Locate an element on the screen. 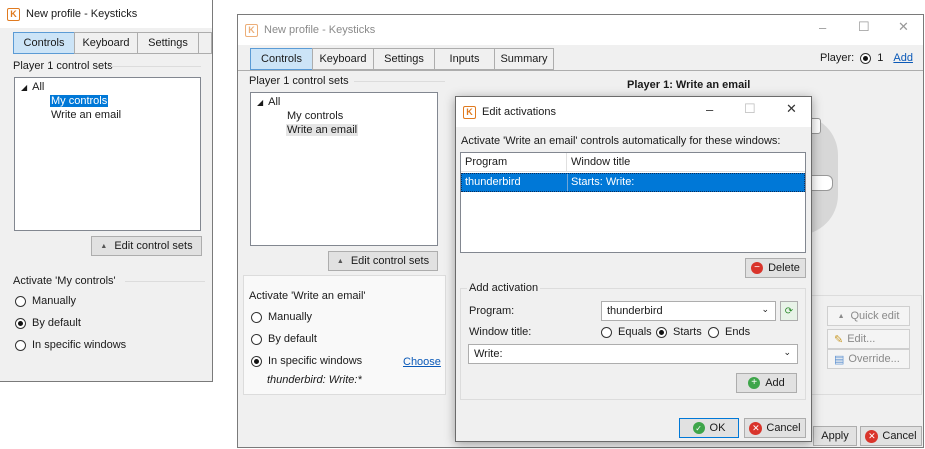 This screenshot has height=449, width=925. tab-summary: Summary is located at coordinates (524, 59).